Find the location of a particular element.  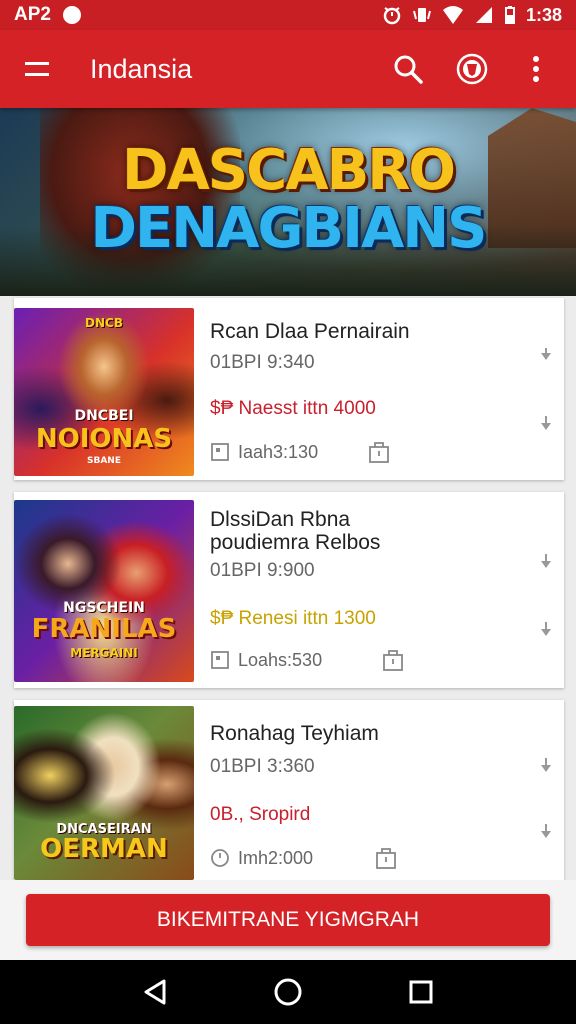

clock-icon is located at coordinates (220, 858).